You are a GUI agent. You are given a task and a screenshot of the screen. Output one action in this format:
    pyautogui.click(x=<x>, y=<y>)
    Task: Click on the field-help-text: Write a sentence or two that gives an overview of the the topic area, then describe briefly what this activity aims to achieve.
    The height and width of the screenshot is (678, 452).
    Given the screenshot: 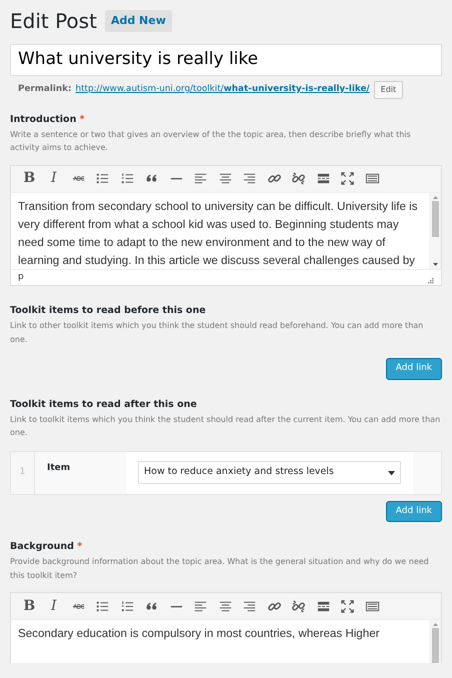 What is the action you would take?
    pyautogui.click(x=211, y=141)
    